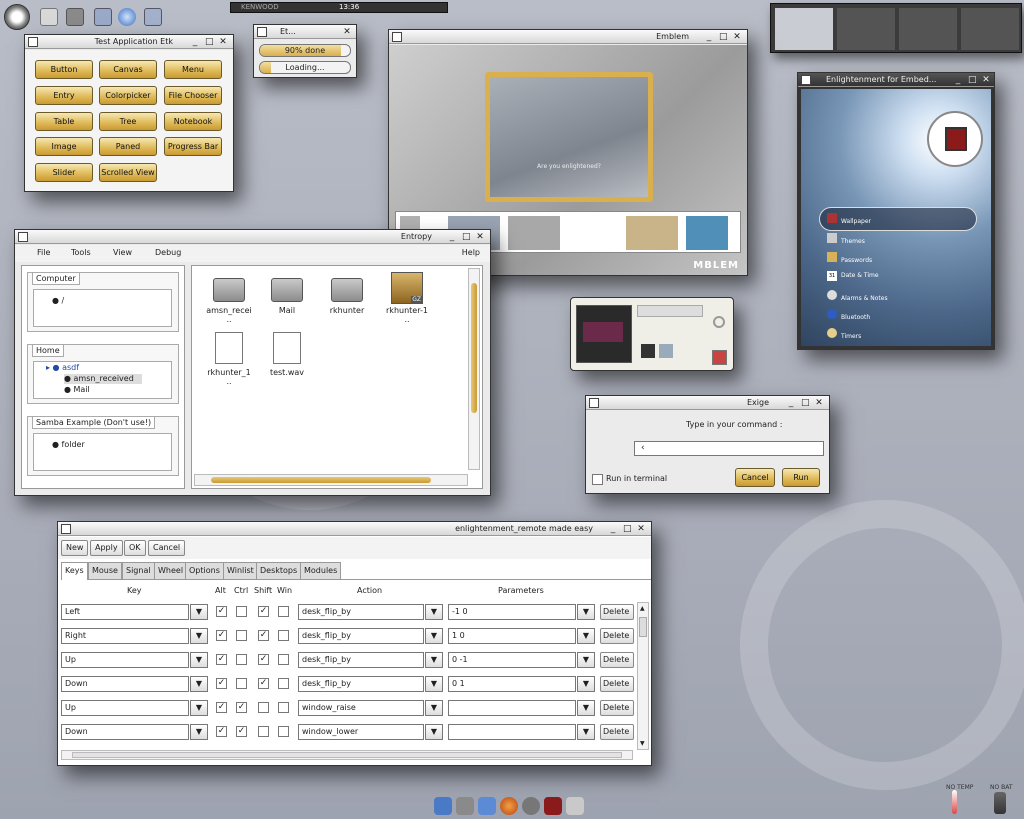  Describe the element at coordinates (128, 95) in the screenshot. I see `etk-button-colorpicker: Colorpicker` at that location.